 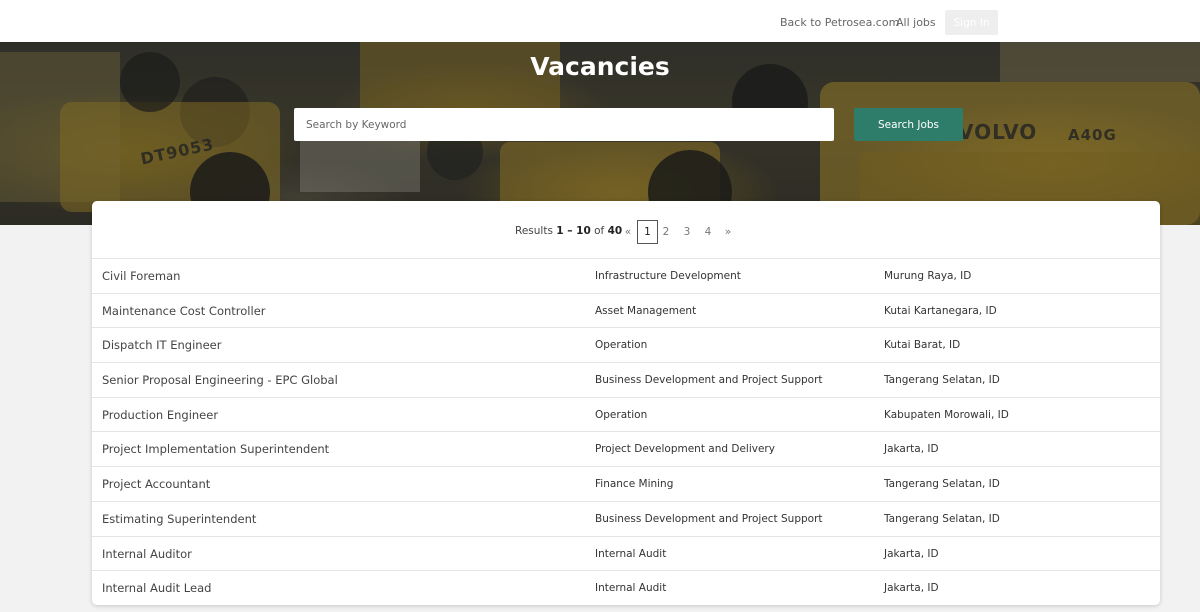 I want to click on truck-marking: DT9053, so click(x=177, y=151).